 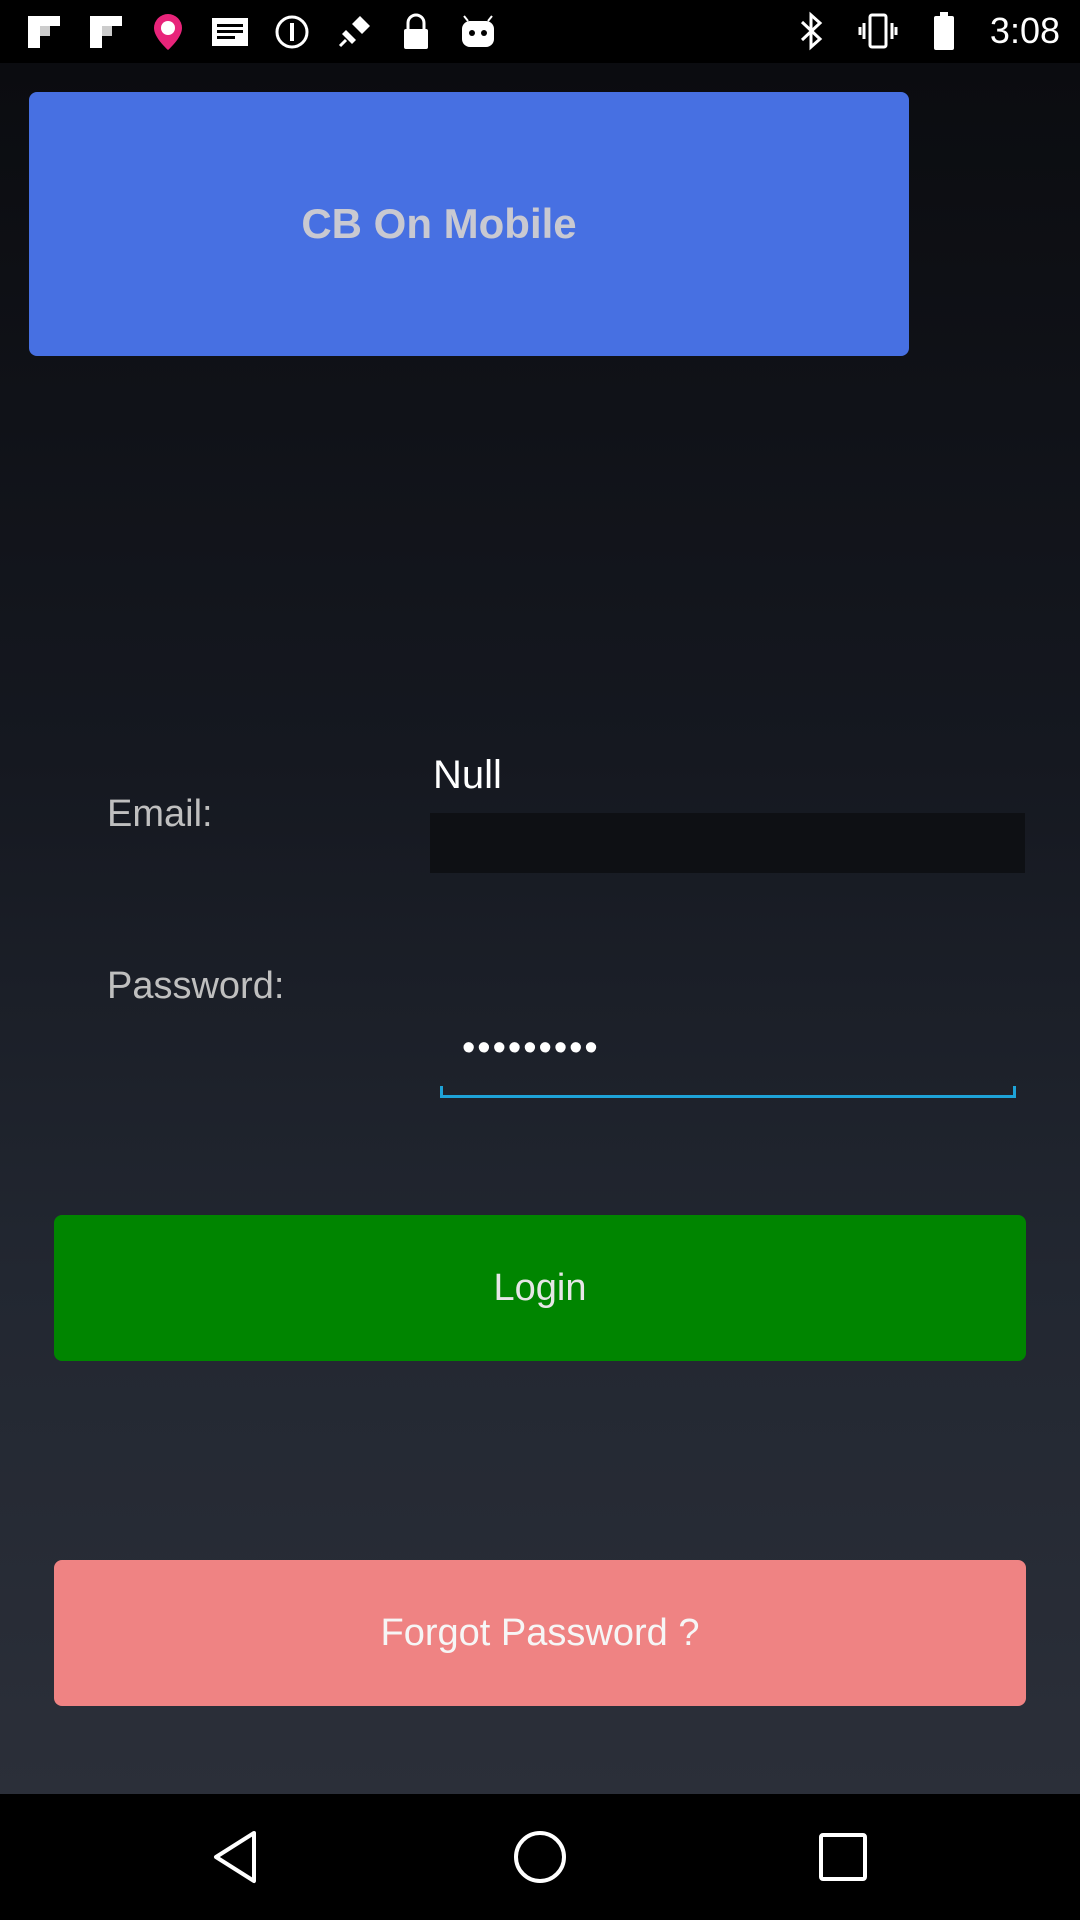 What do you see at coordinates (727, 843) in the screenshot?
I see `email-field-background` at bounding box center [727, 843].